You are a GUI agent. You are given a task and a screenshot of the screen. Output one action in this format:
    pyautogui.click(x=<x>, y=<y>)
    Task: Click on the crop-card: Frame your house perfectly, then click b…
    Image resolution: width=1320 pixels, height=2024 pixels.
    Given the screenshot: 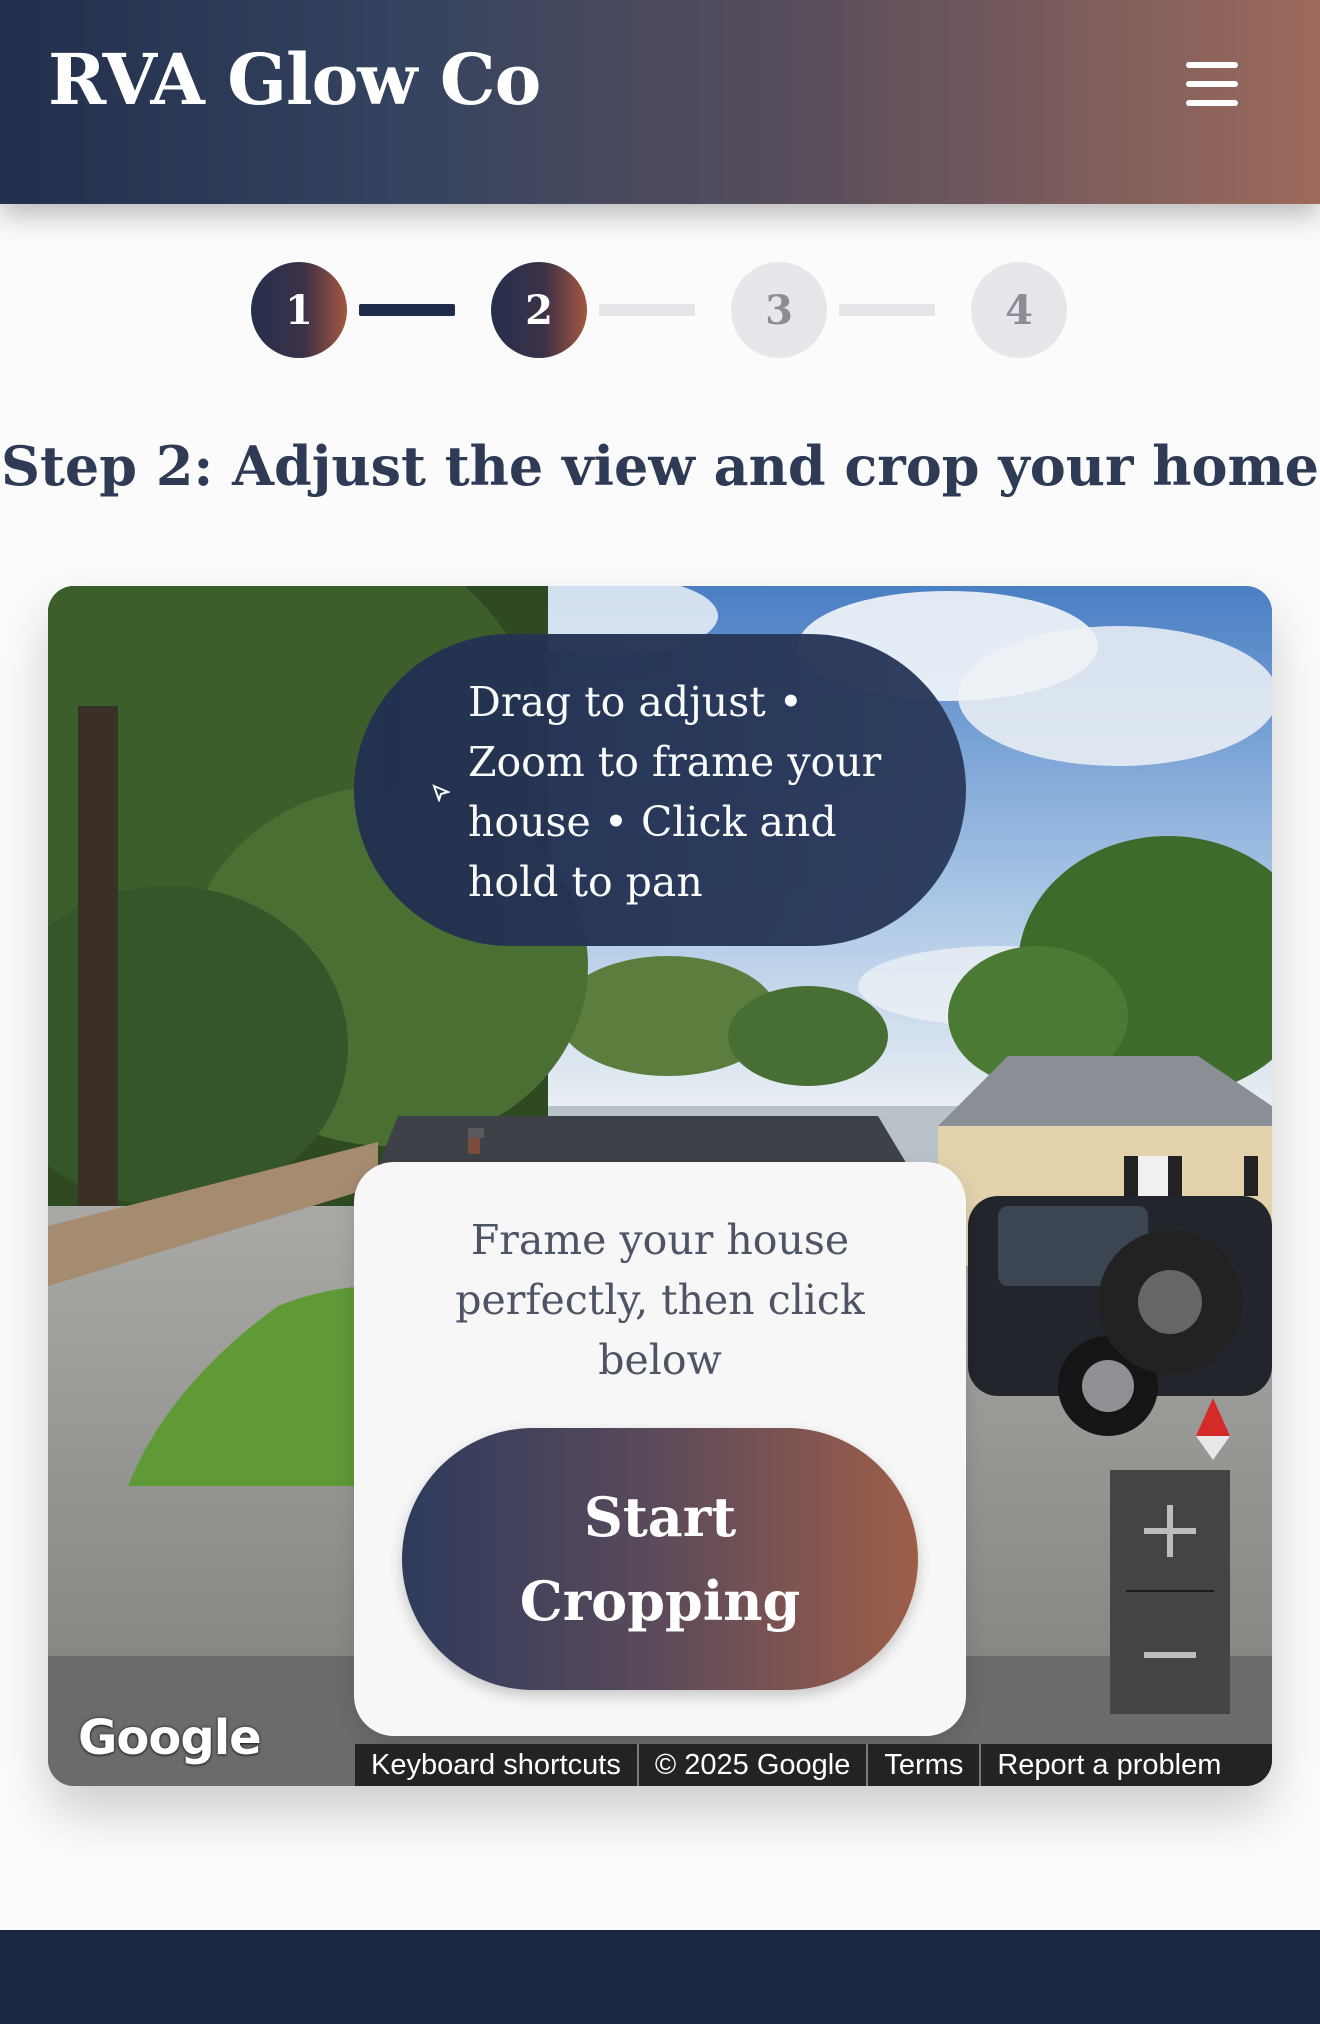 What is the action you would take?
    pyautogui.click(x=660, y=1449)
    